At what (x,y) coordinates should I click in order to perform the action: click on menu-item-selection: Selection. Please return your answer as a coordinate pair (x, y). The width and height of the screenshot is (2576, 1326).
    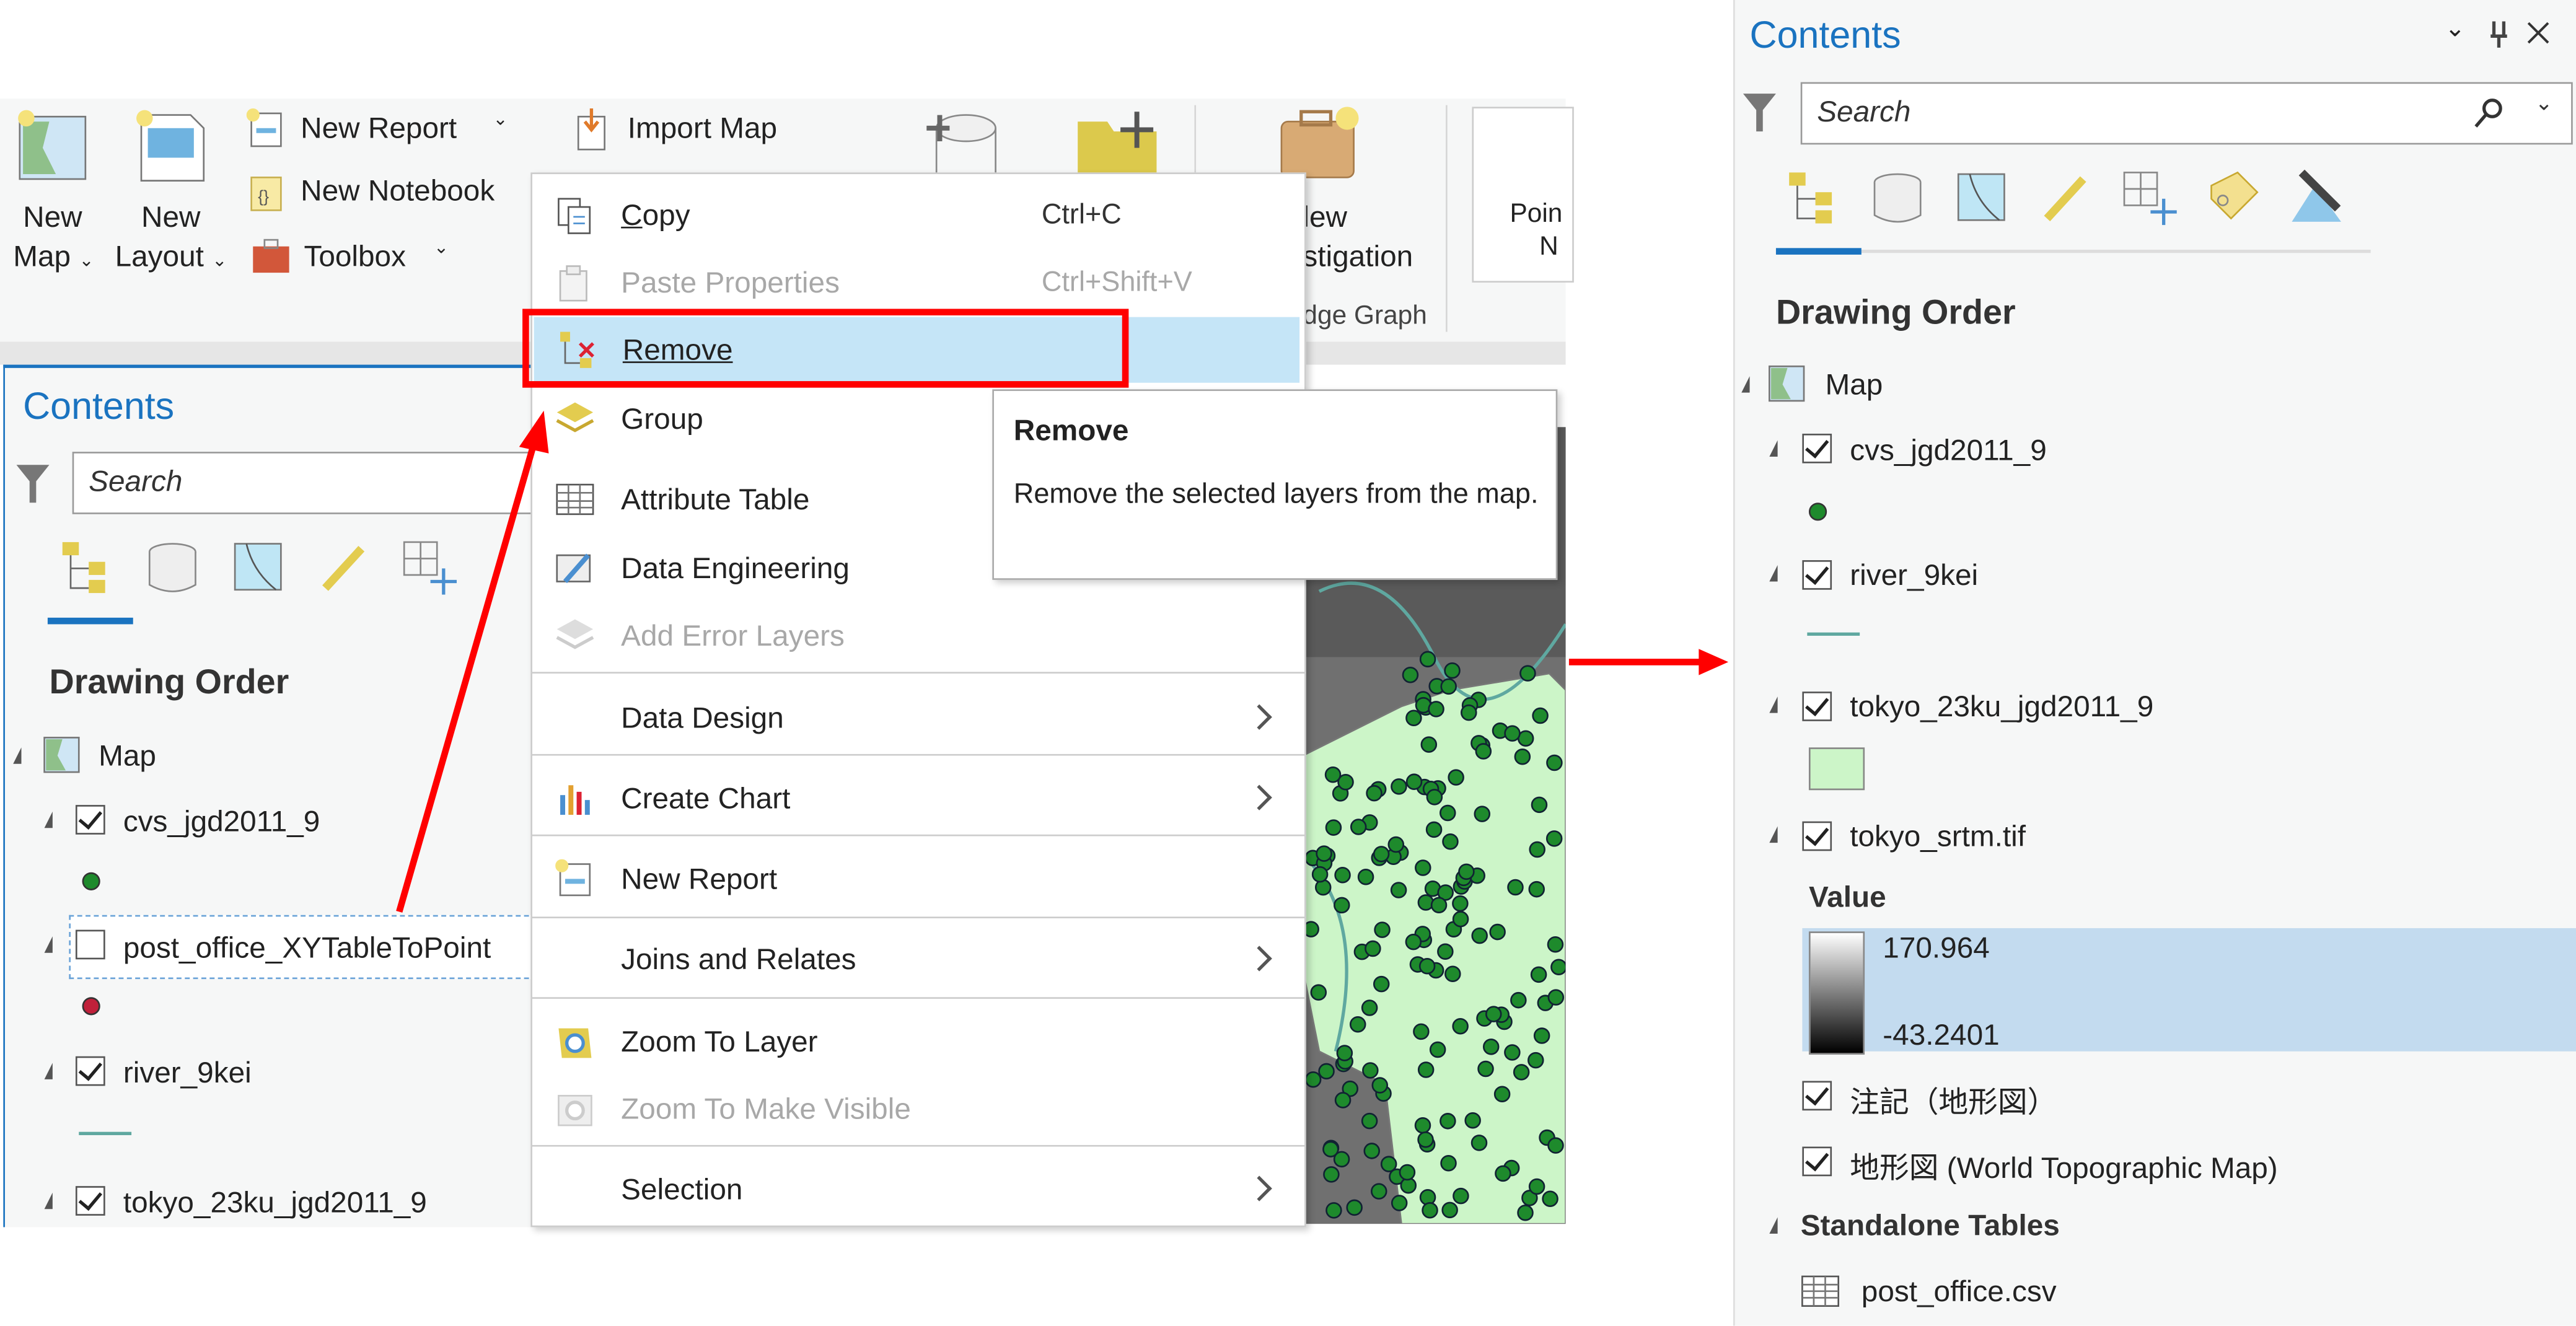
    Looking at the image, I should click on (918, 1189).